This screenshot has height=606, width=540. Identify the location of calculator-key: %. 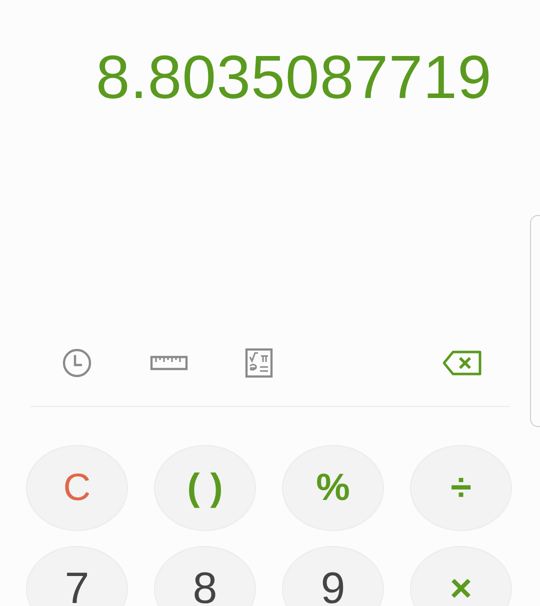
(333, 488).